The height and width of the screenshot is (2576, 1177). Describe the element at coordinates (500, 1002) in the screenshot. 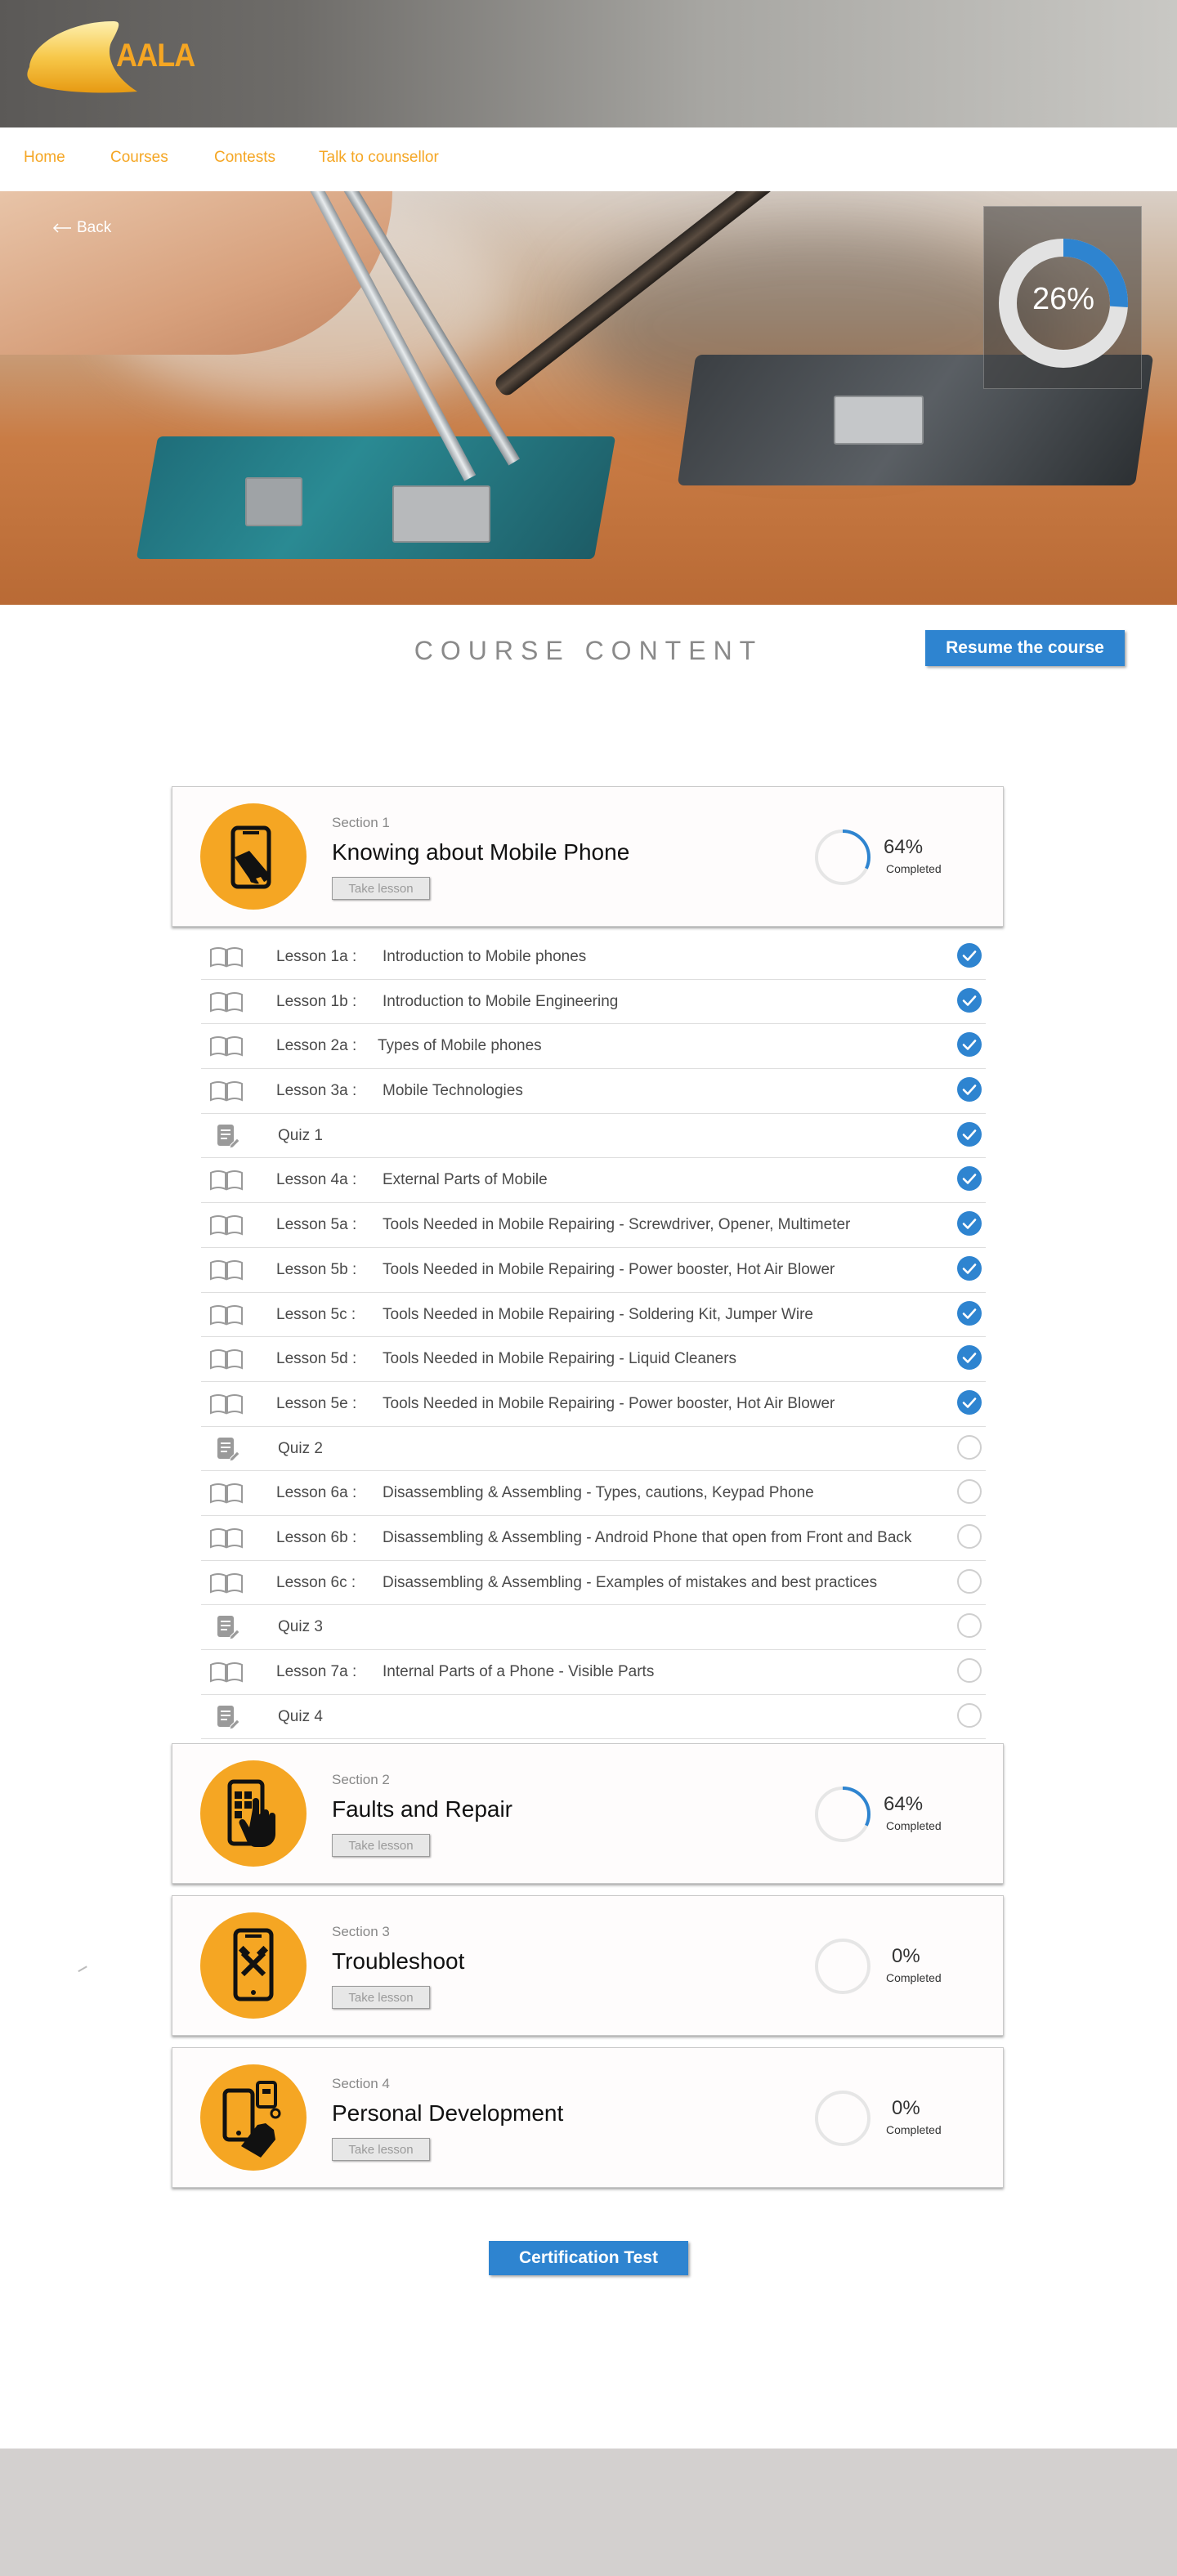

I see `lesson-title: Introduction to Mobile Engineering` at that location.